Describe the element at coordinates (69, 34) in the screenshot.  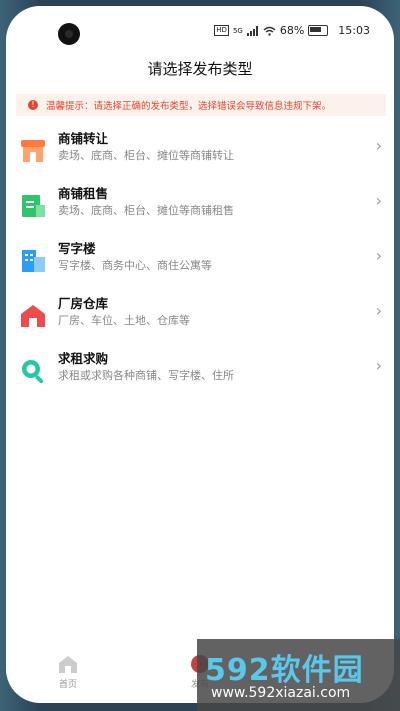
I see `camera-icon` at that location.